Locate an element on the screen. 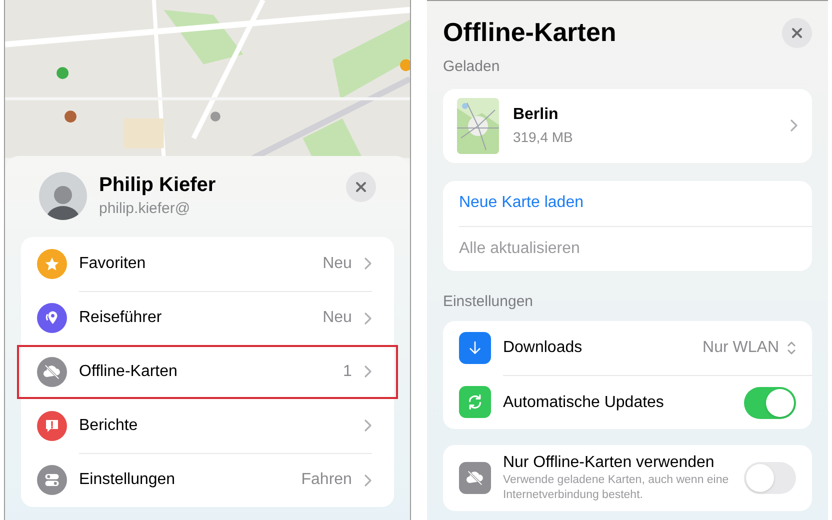 The image size is (832, 520). profile-name: Philip Kiefer is located at coordinates (158, 185).